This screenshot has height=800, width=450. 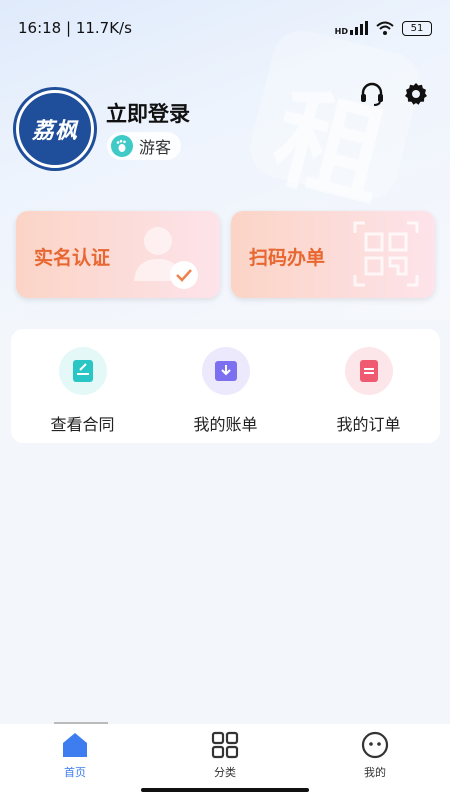 What do you see at coordinates (166, 258) in the screenshot?
I see `user-verified-icon` at bounding box center [166, 258].